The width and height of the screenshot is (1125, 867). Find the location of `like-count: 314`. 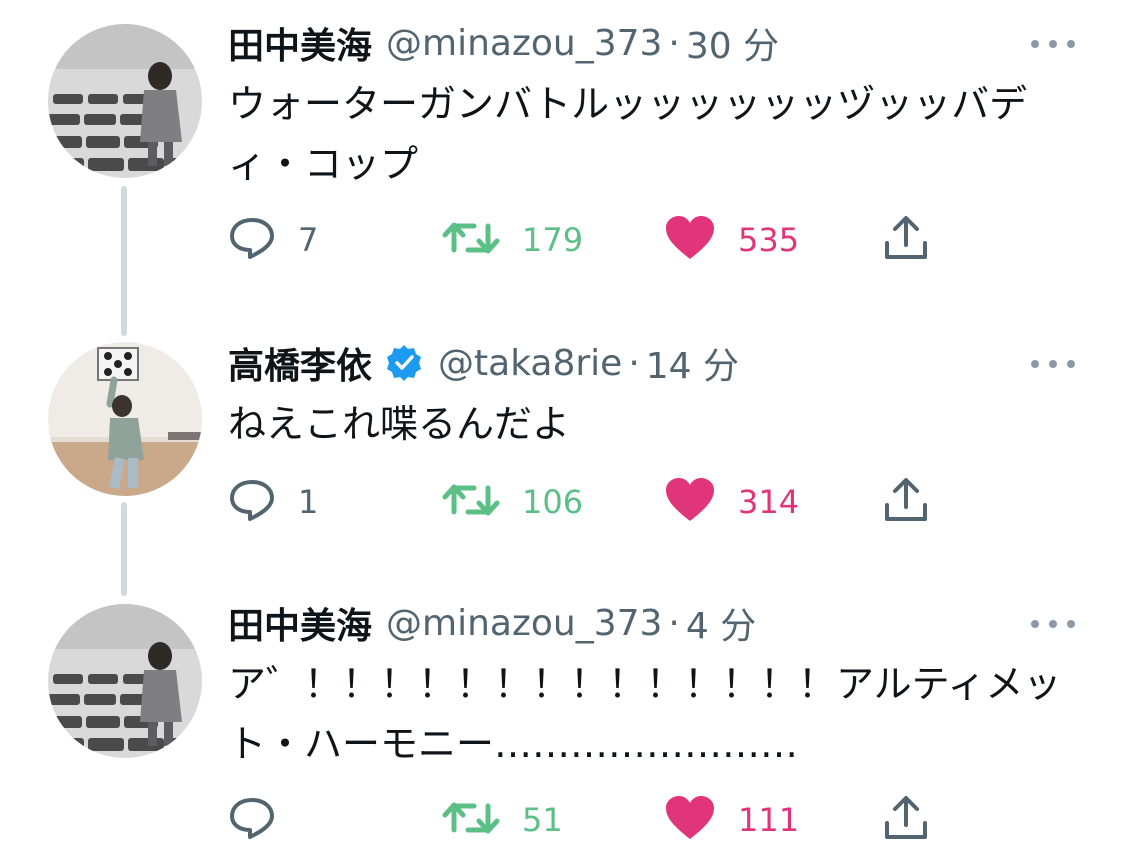

like-count: 314 is located at coordinates (769, 502).